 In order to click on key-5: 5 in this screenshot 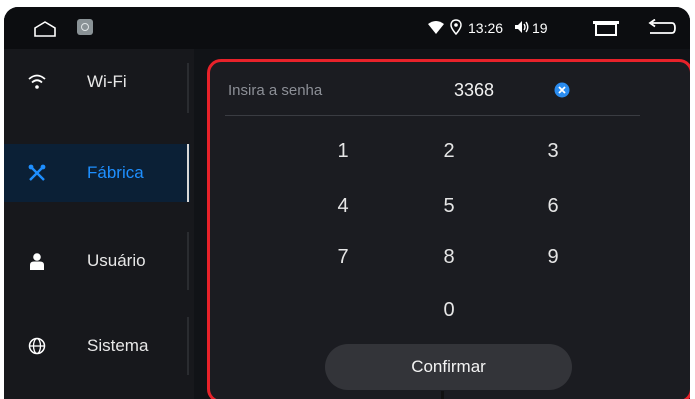, I will do `click(449, 206)`.